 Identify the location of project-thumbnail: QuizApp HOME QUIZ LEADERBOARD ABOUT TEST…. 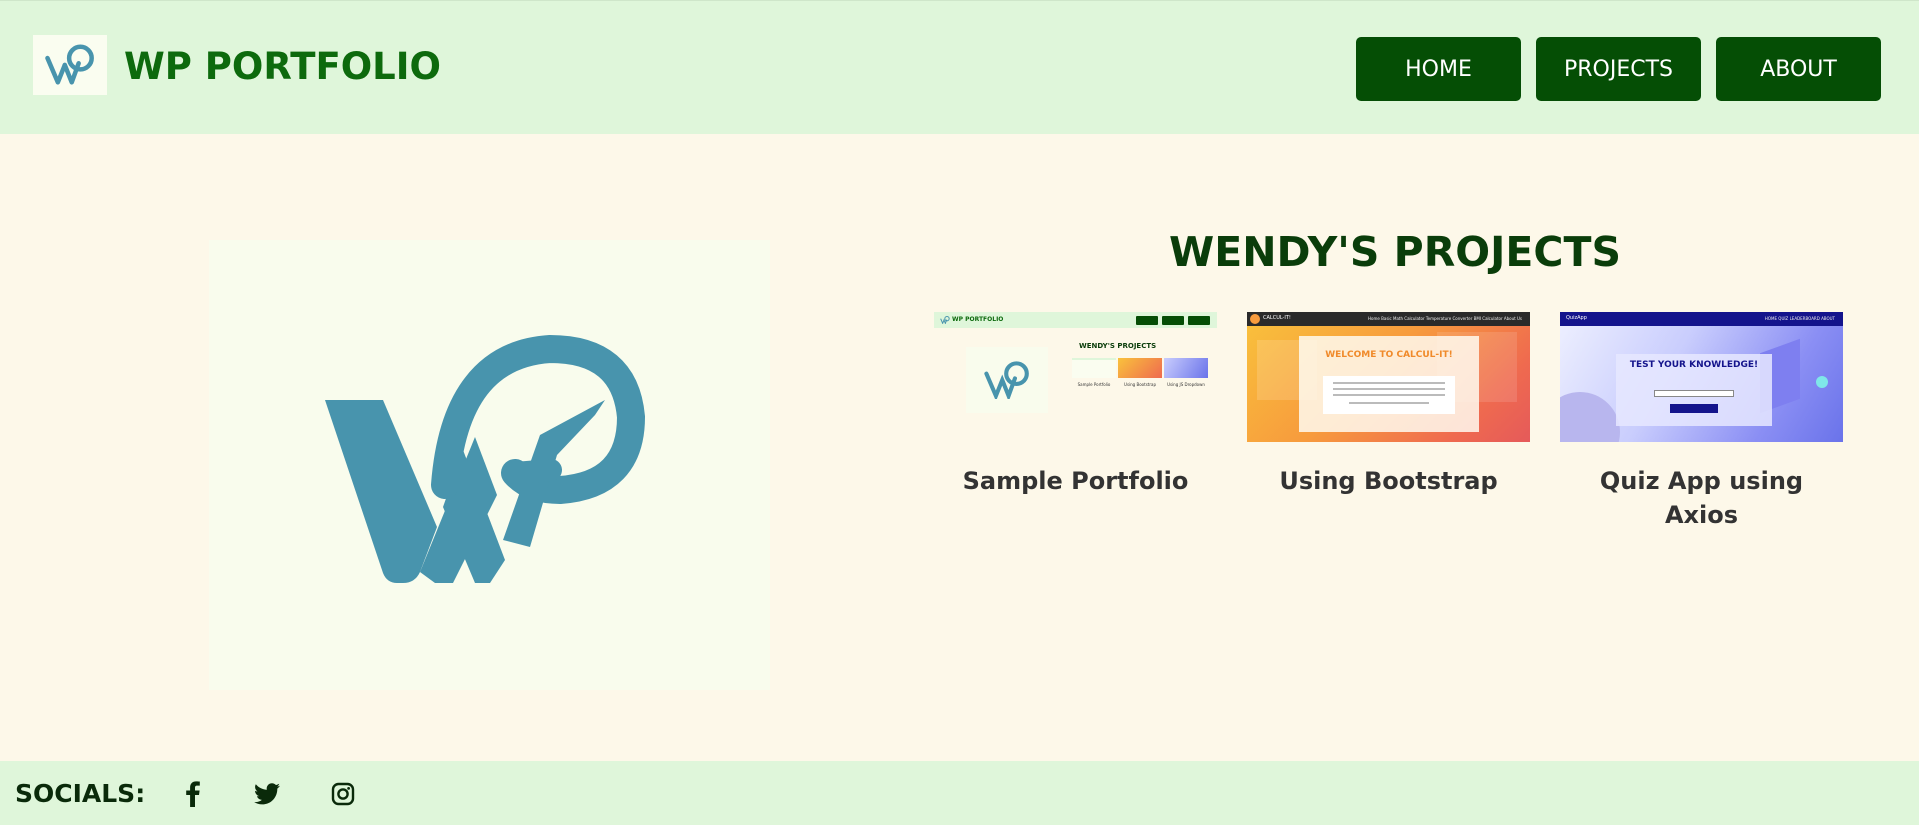
(1701, 377).